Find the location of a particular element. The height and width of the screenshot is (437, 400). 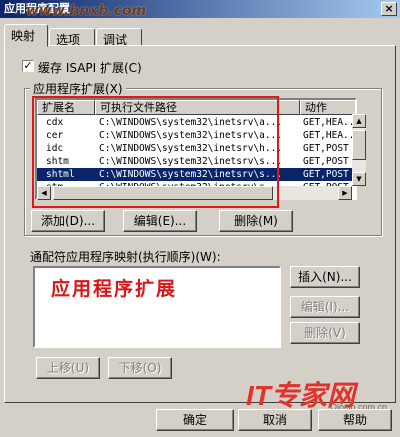

scroll-left-icon: ◀ is located at coordinates (44, 193).